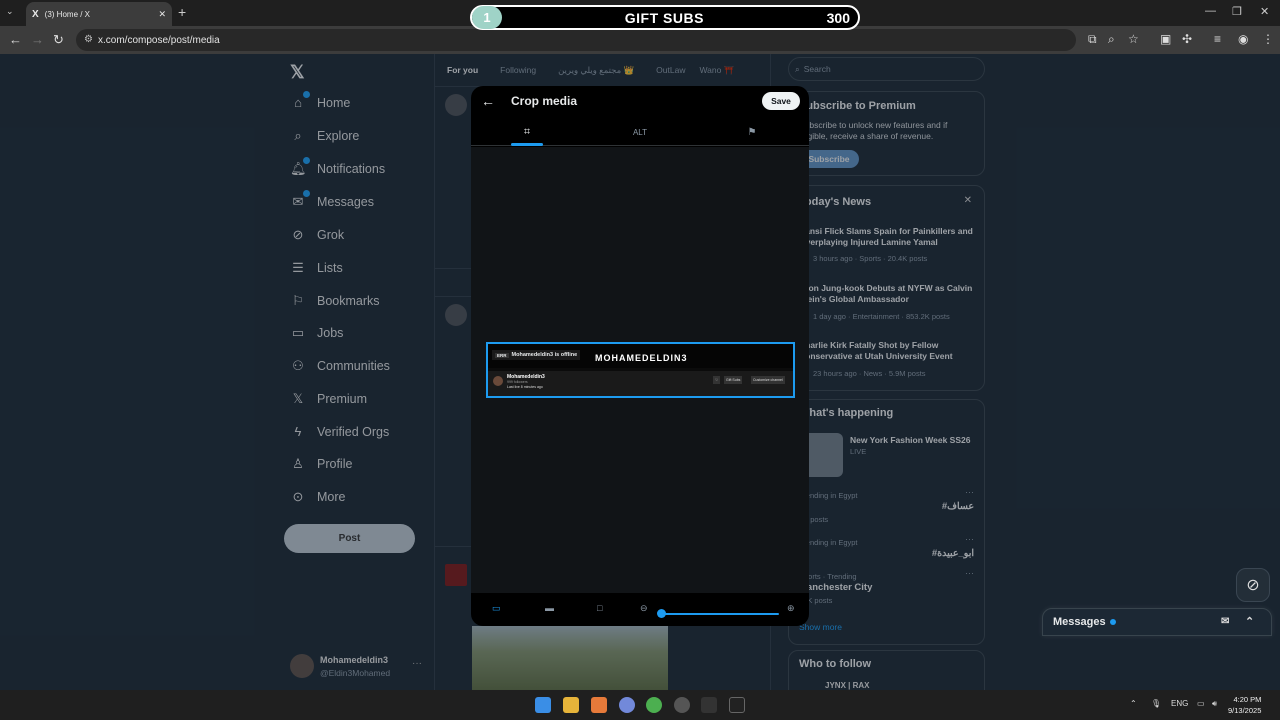 The width and height of the screenshot is (1280, 720). I want to click on dialog-title: Crop media, so click(544, 101).